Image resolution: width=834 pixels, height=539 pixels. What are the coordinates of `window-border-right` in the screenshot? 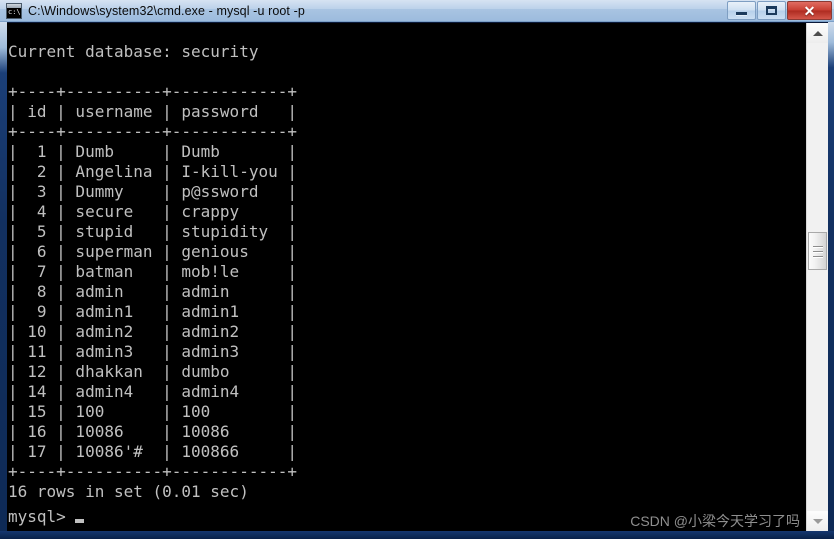 It's located at (831, 276).